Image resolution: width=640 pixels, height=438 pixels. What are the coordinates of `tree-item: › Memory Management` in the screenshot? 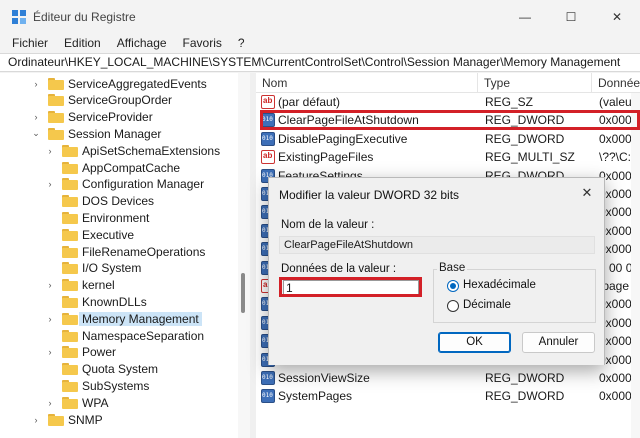 It's located at (123, 318).